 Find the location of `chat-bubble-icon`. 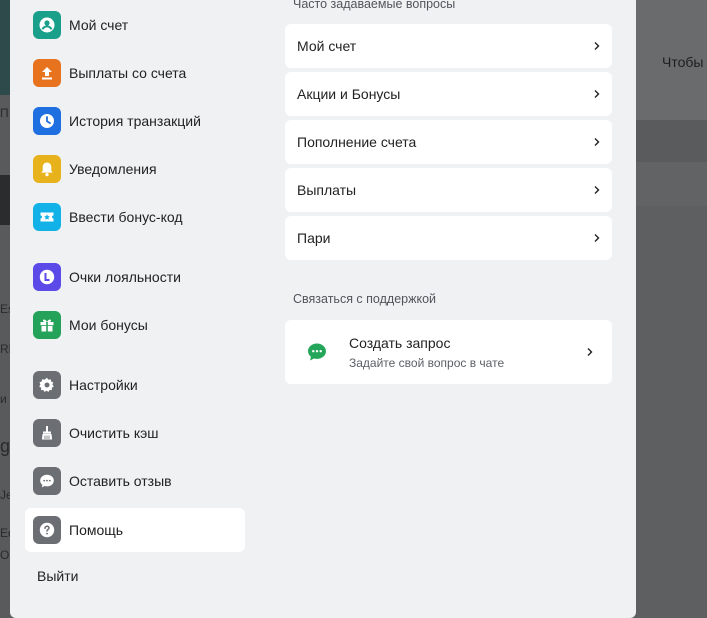

chat-bubble-icon is located at coordinates (317, 352).